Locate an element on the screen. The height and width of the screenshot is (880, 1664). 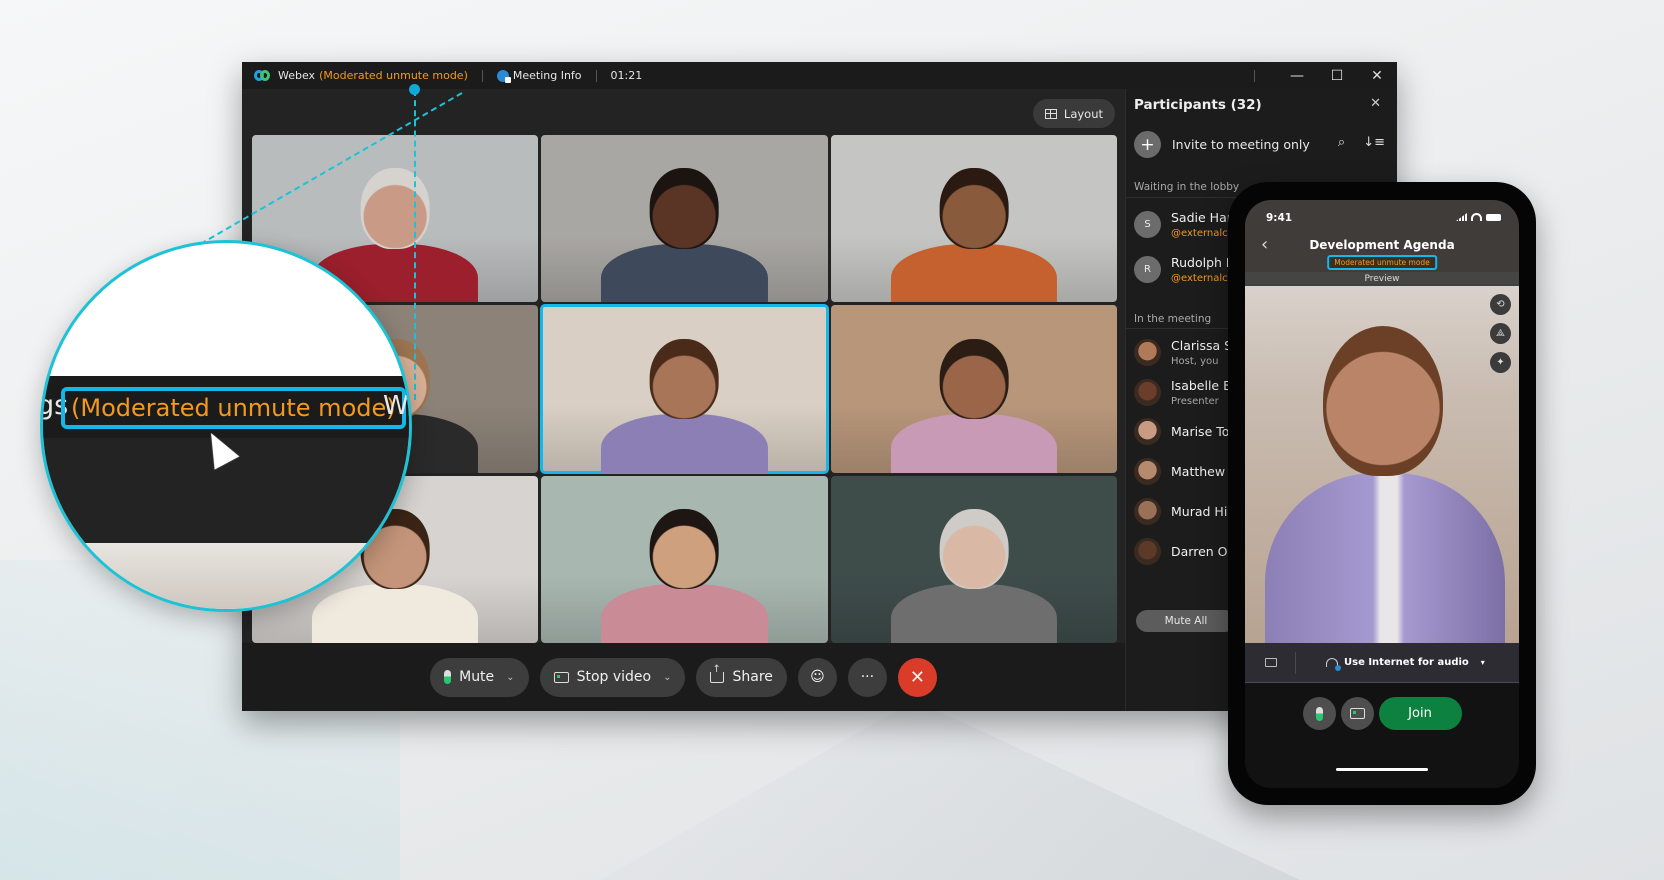
meeting-participant: Isabelle Br Presenter is located at coordinates (1185, 392).